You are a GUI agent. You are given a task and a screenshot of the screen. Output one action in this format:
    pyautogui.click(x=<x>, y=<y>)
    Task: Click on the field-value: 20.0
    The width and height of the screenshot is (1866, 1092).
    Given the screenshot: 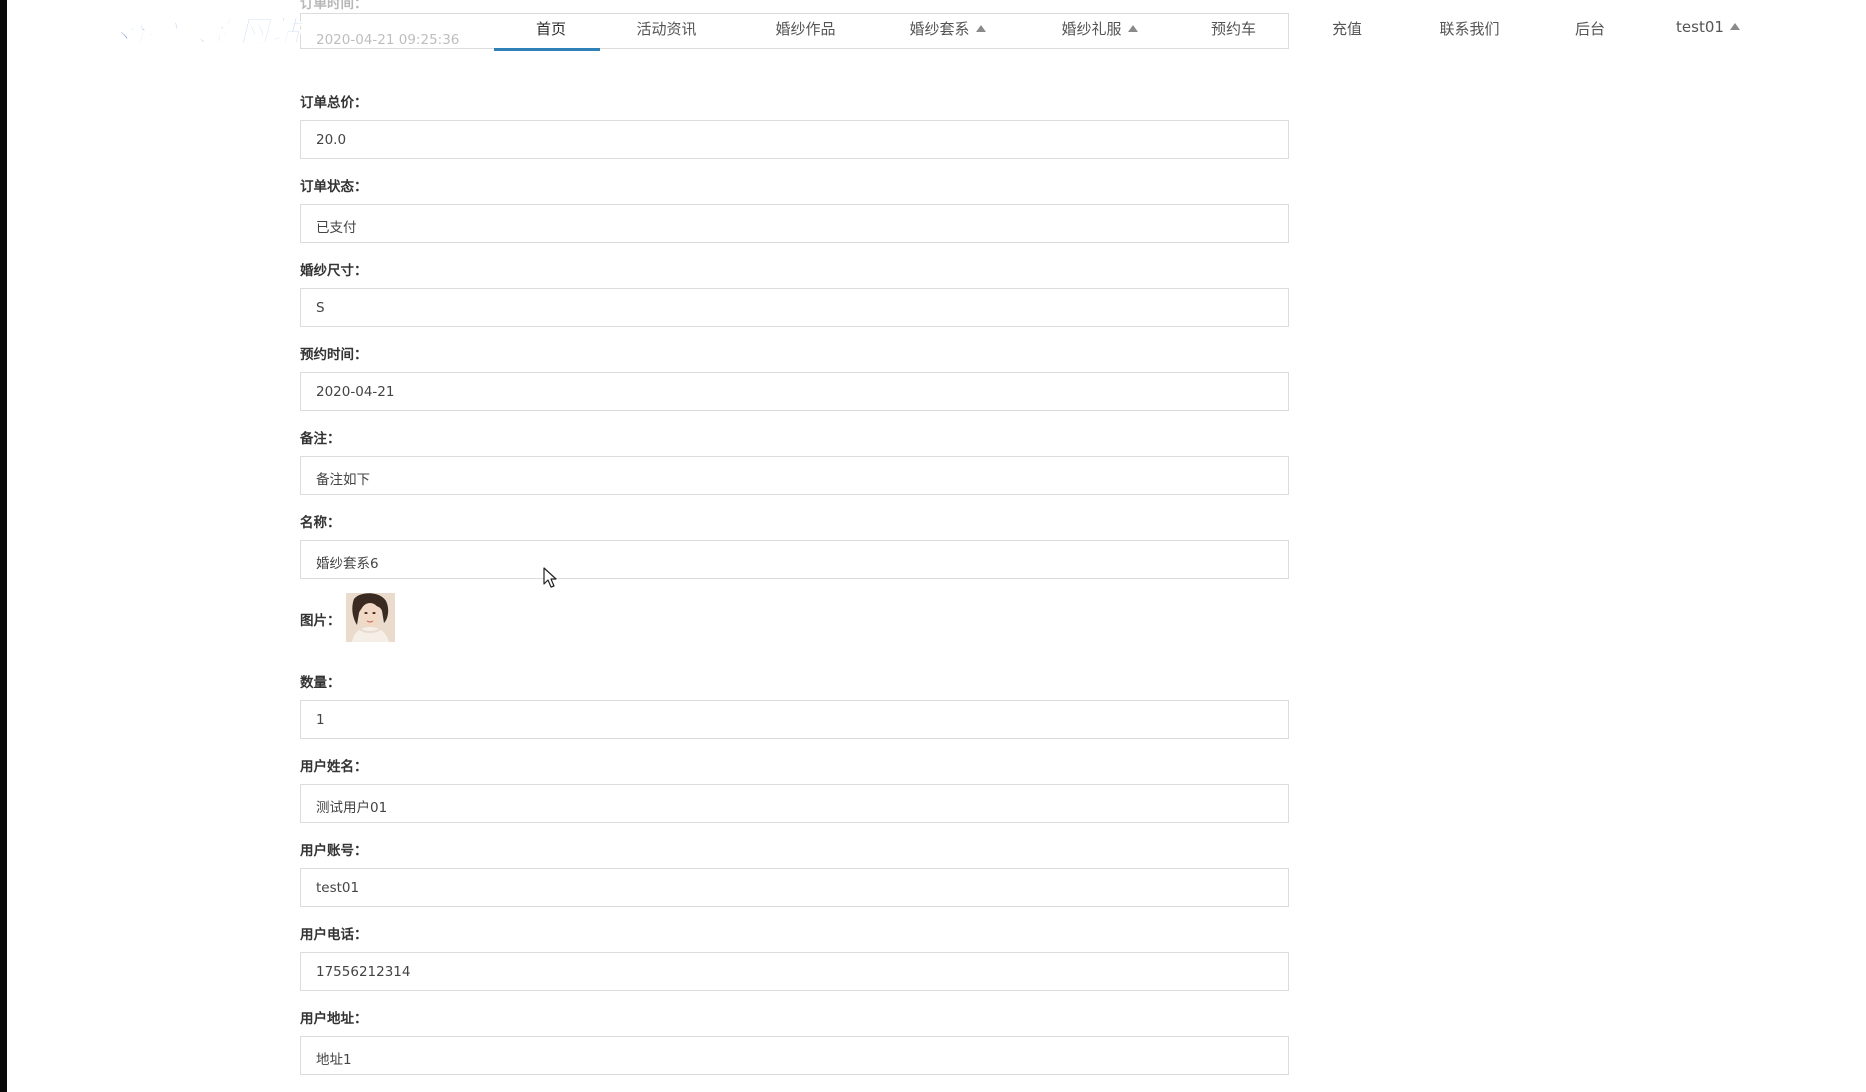 What is the action you would take?
    pyautogui.click(x=331, y=140)
    